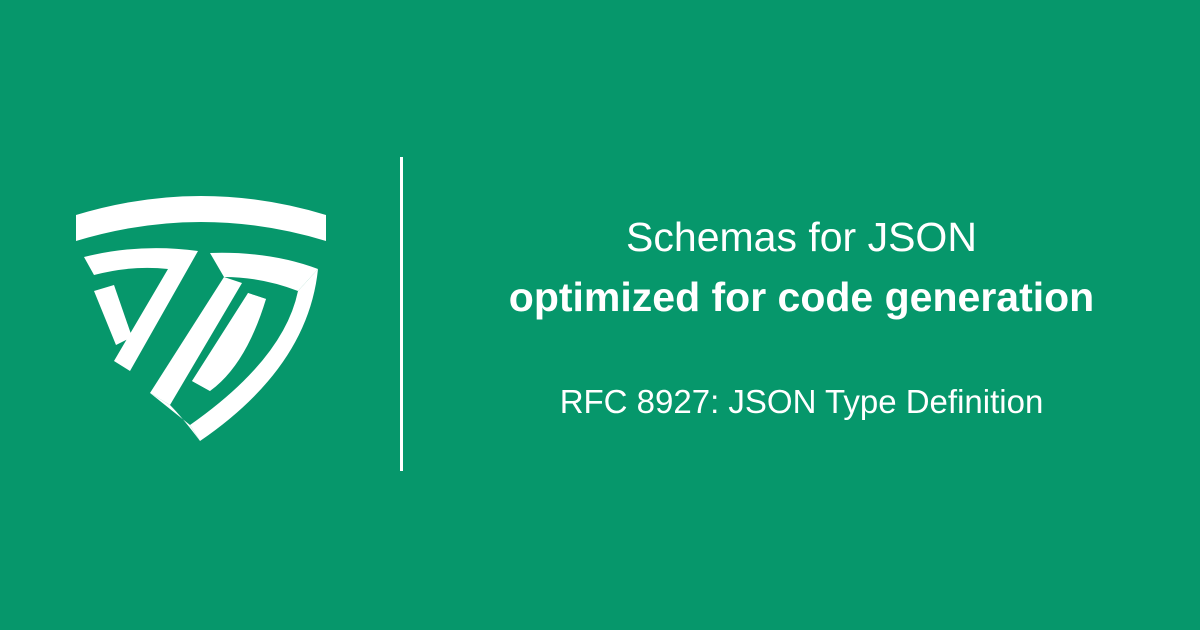  Describe the element at coordinates (801, 297) in the screenshot. I see `headline-line-2: optimized for code generation` at that location.